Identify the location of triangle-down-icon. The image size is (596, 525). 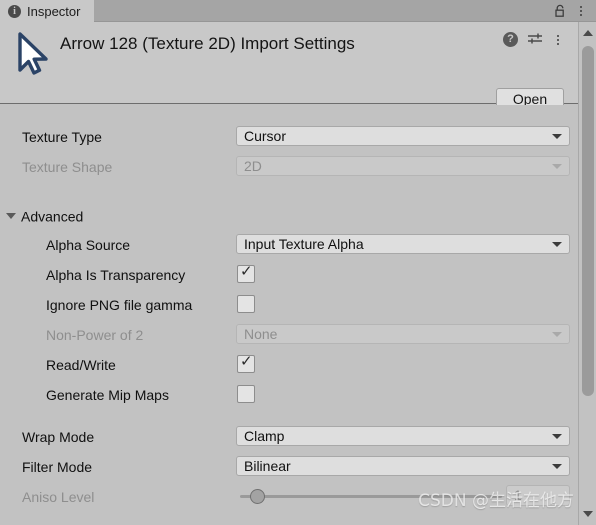
(11, 216).